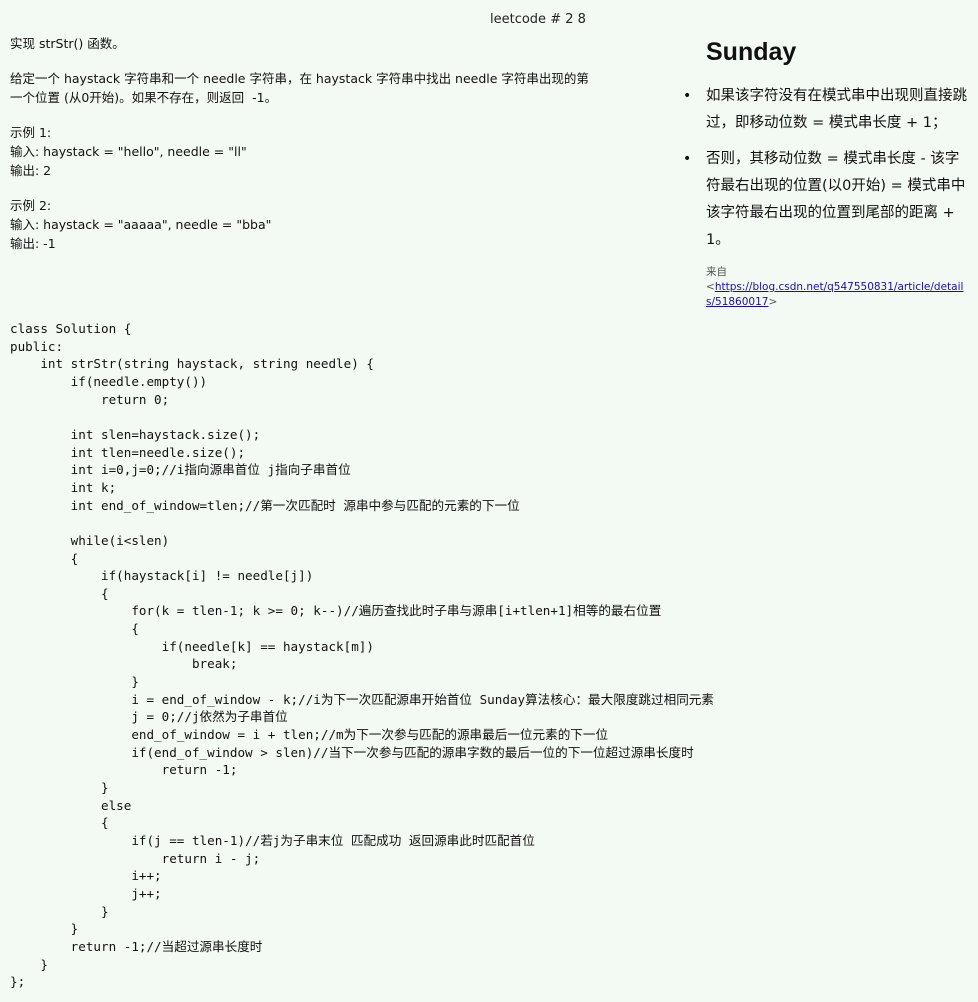 The width and height of the screenshot is (978, 1002). What do you see at coordinates (162, 576) in the screenshot?
I see `code-line: if(haystack[i] != needle[j])` at bounding box center [162, 576].